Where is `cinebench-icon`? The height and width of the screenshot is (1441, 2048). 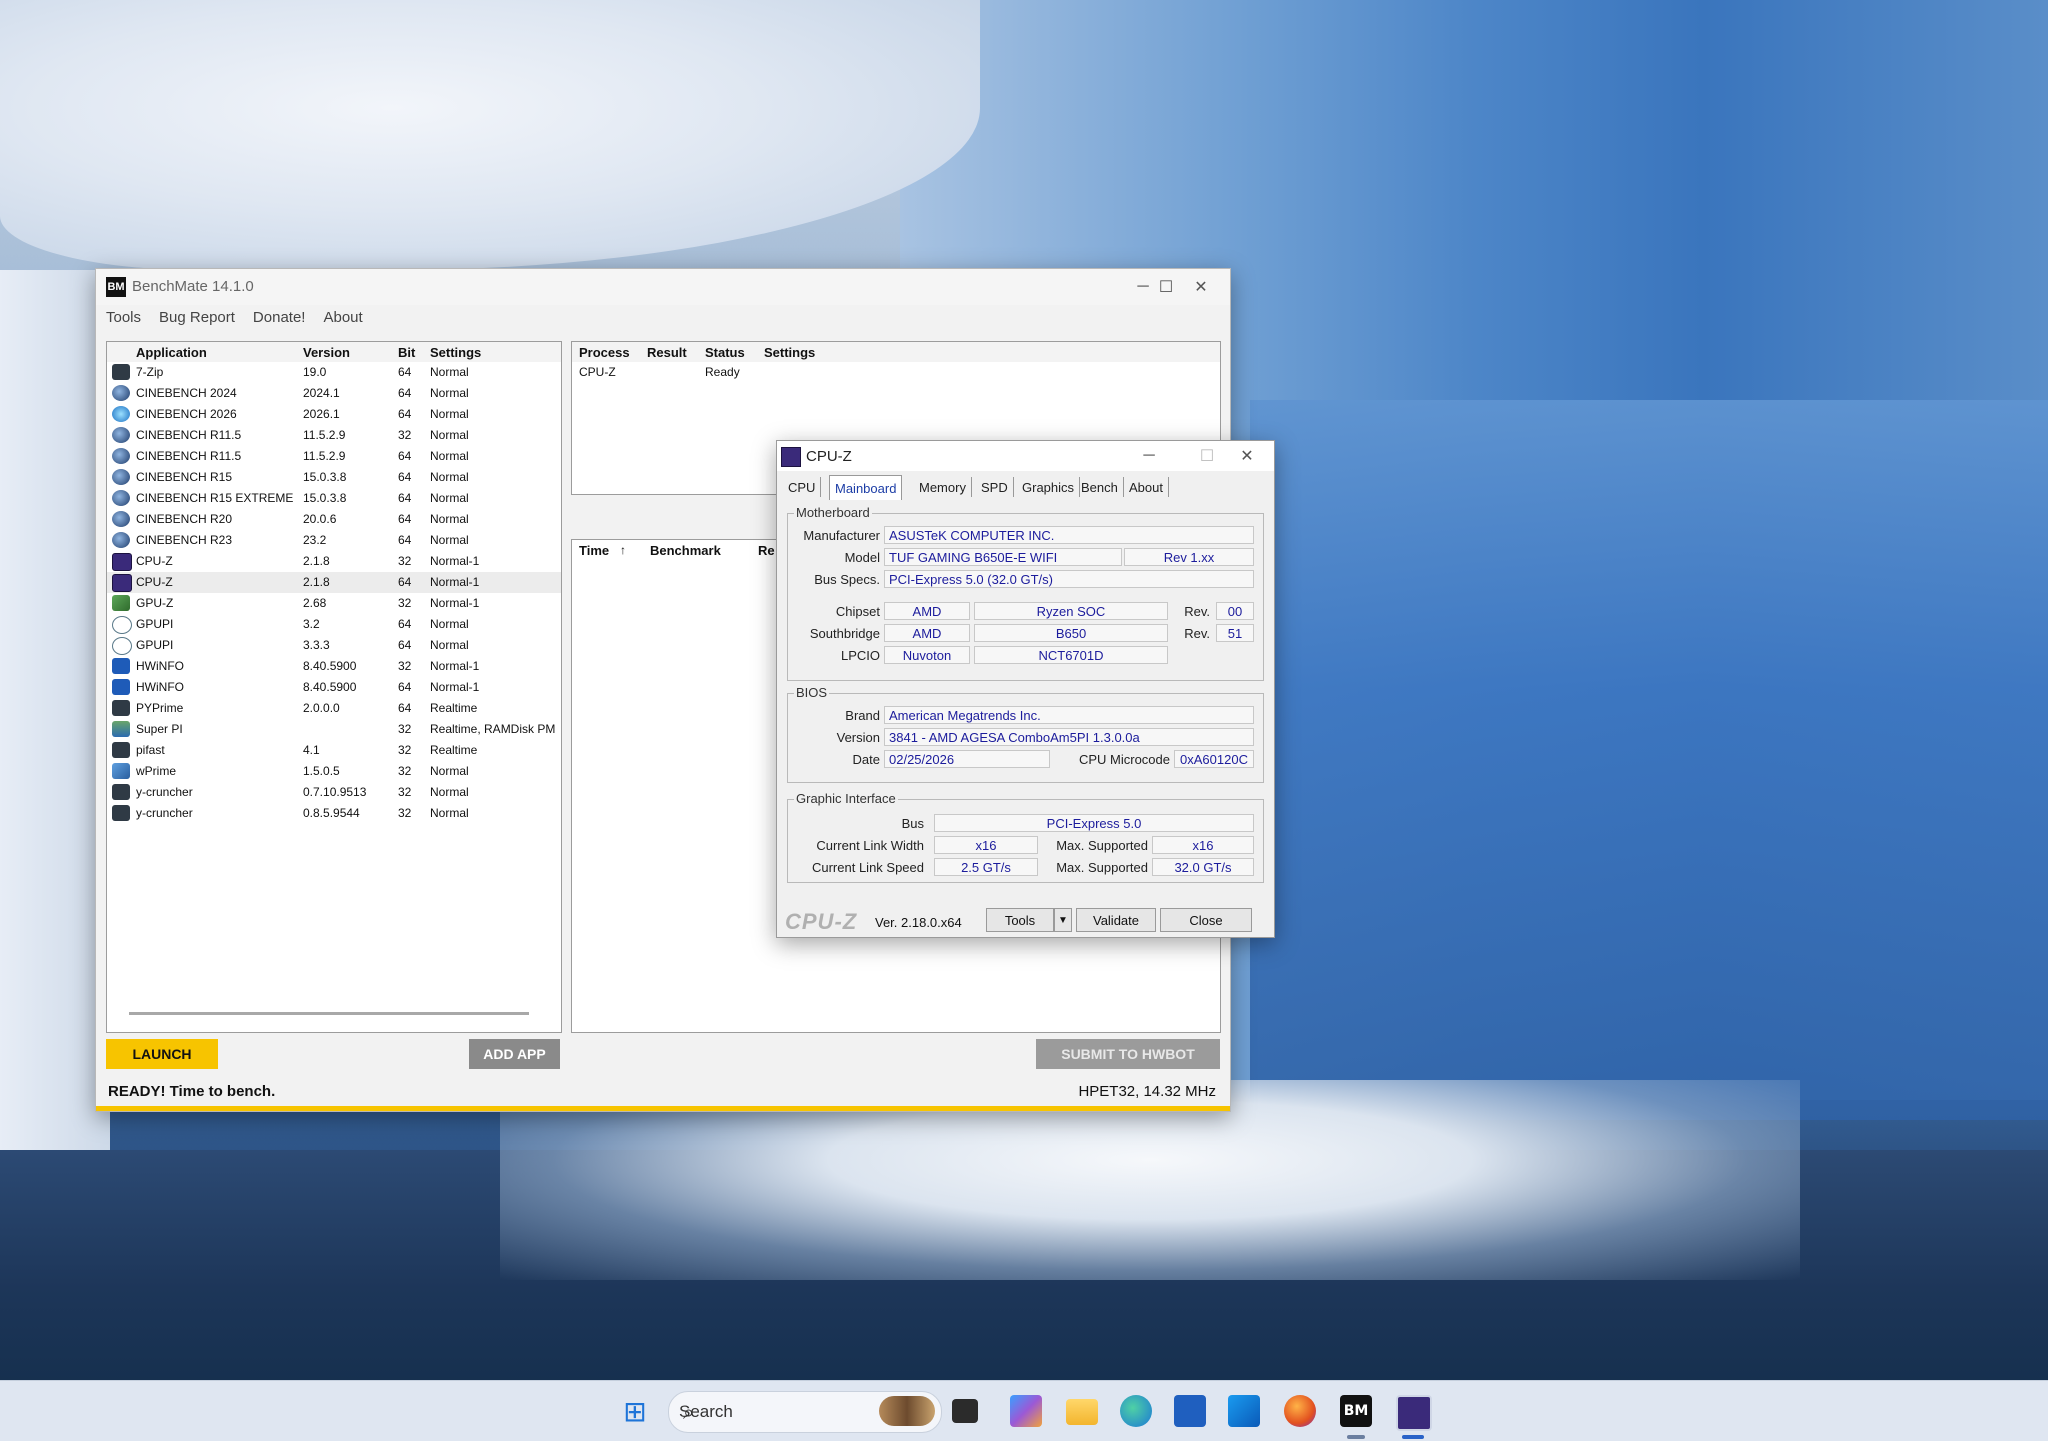
cinebench-icon is located at coordinates (121, 540).